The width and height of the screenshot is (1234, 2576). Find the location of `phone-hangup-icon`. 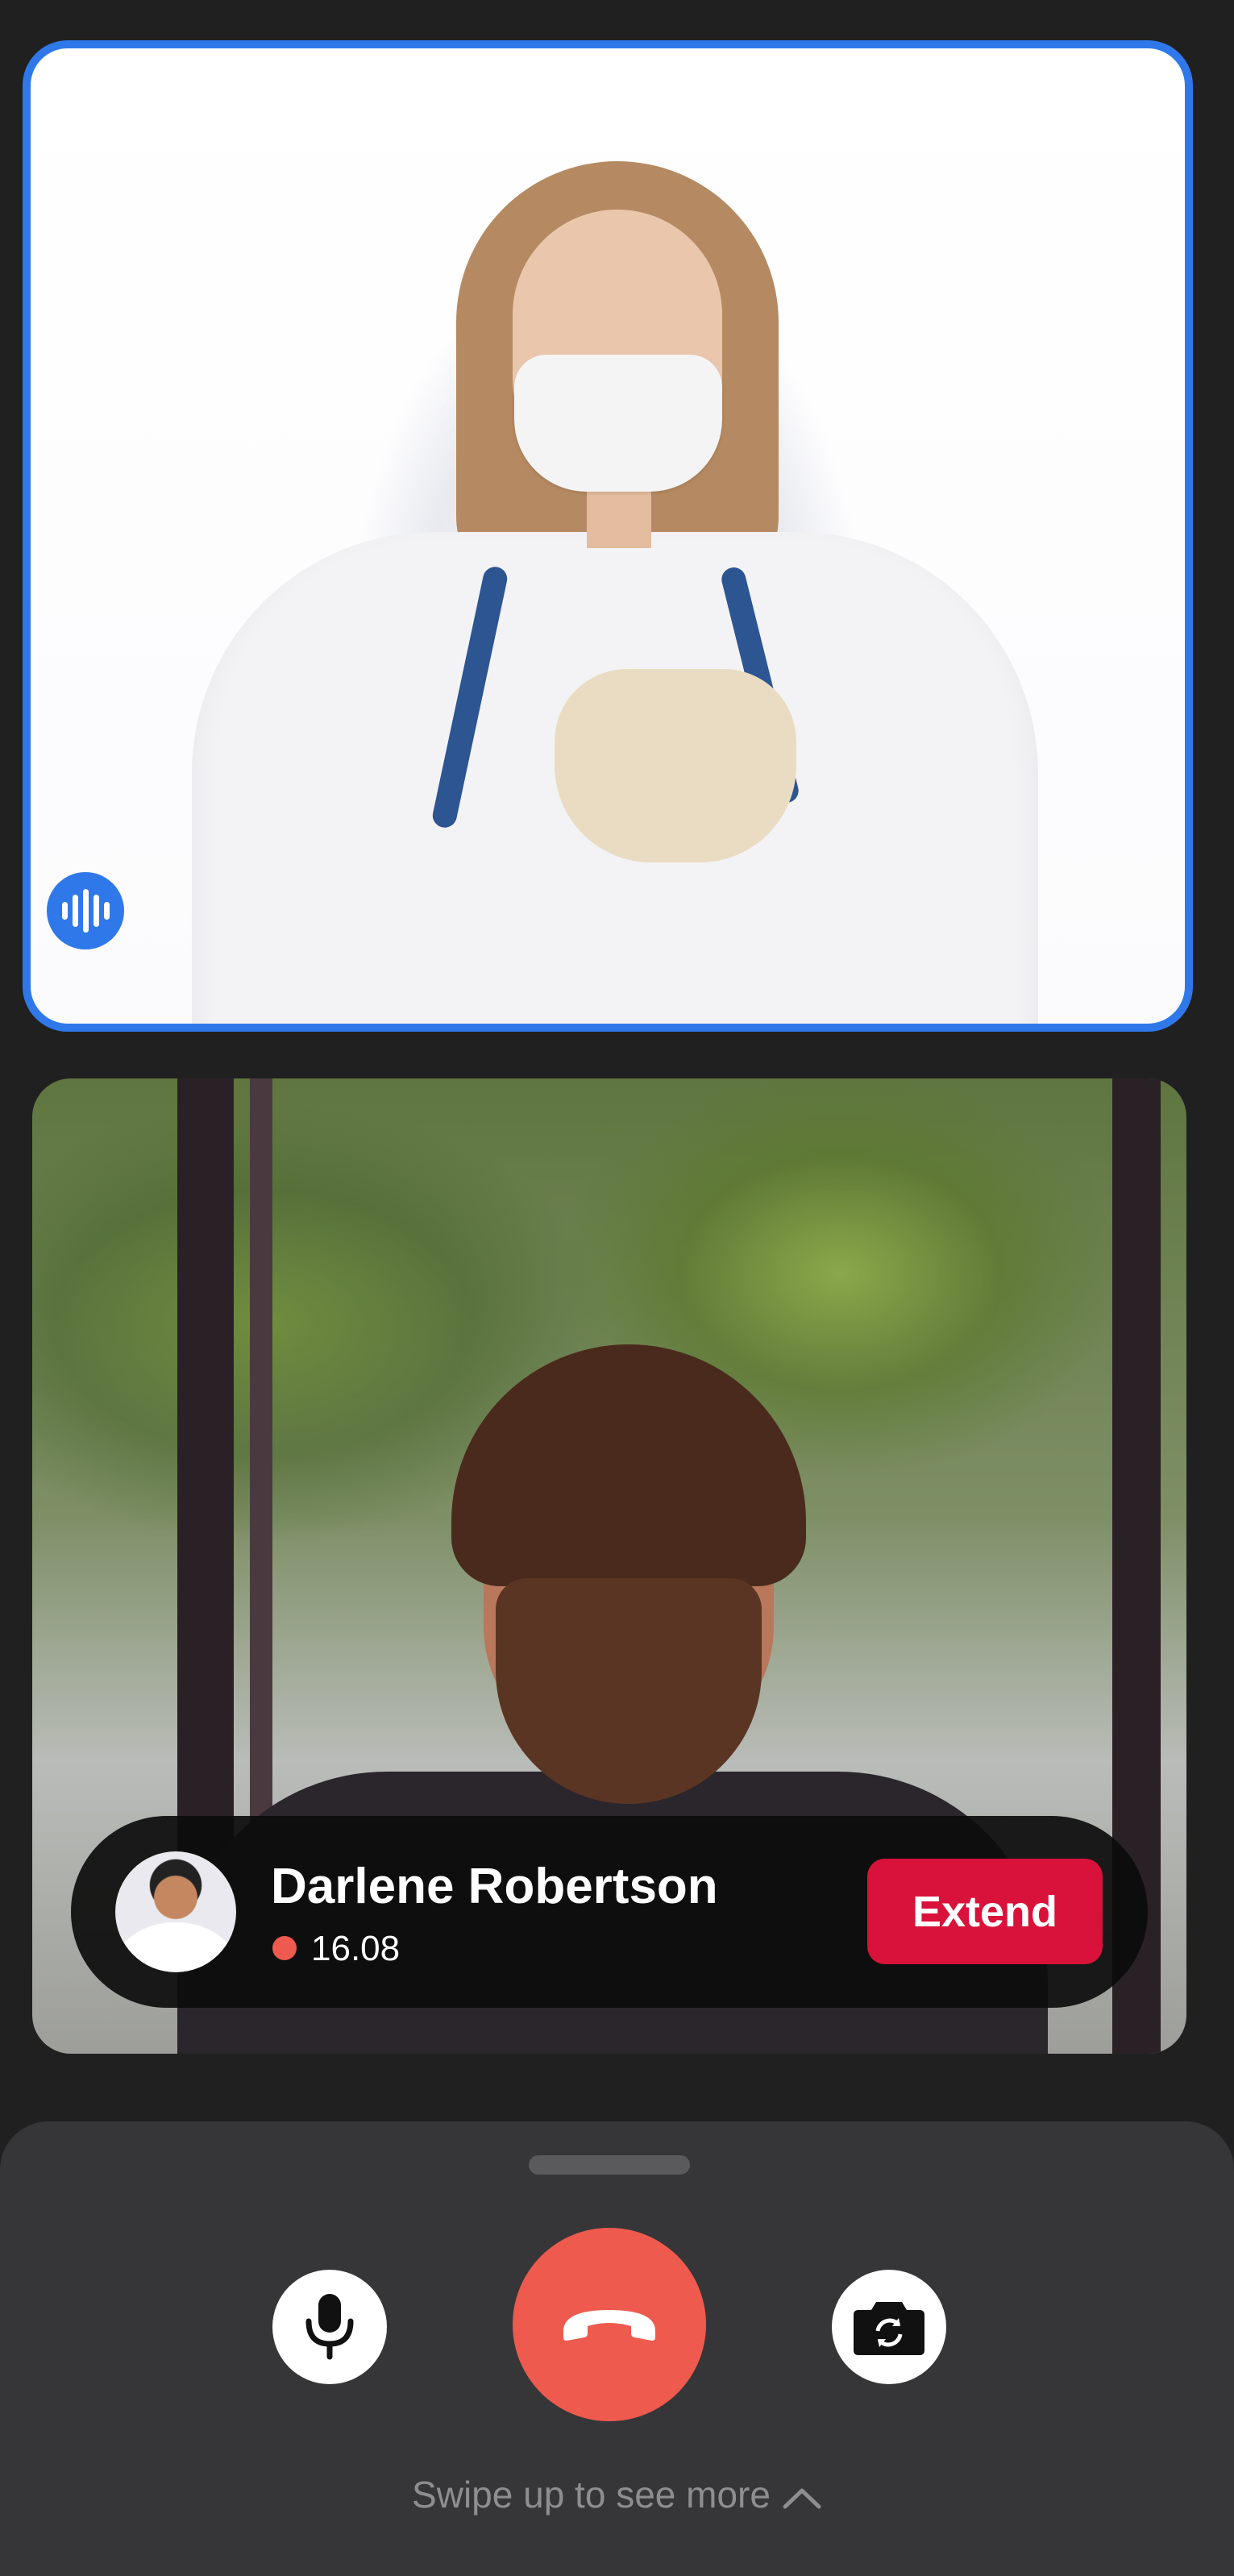

phone-hangup-icon is located at coordinates (609, 2325).